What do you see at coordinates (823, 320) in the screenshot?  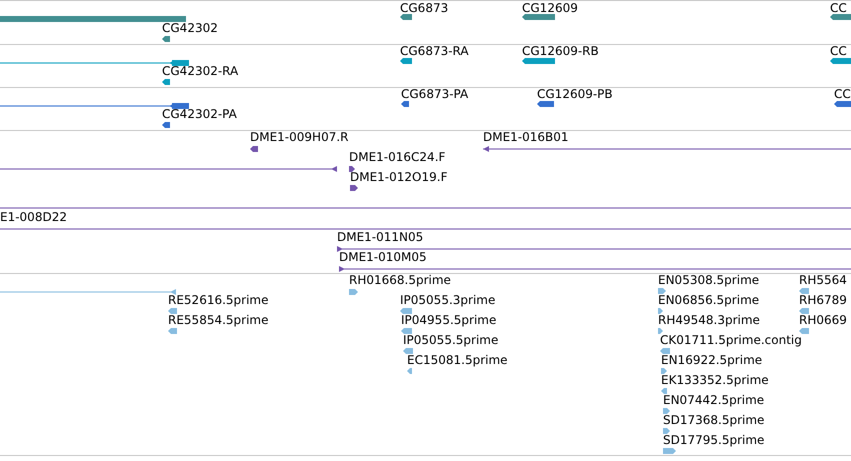 I see `feature-label: RH0669` at bounding box center [823, 320].